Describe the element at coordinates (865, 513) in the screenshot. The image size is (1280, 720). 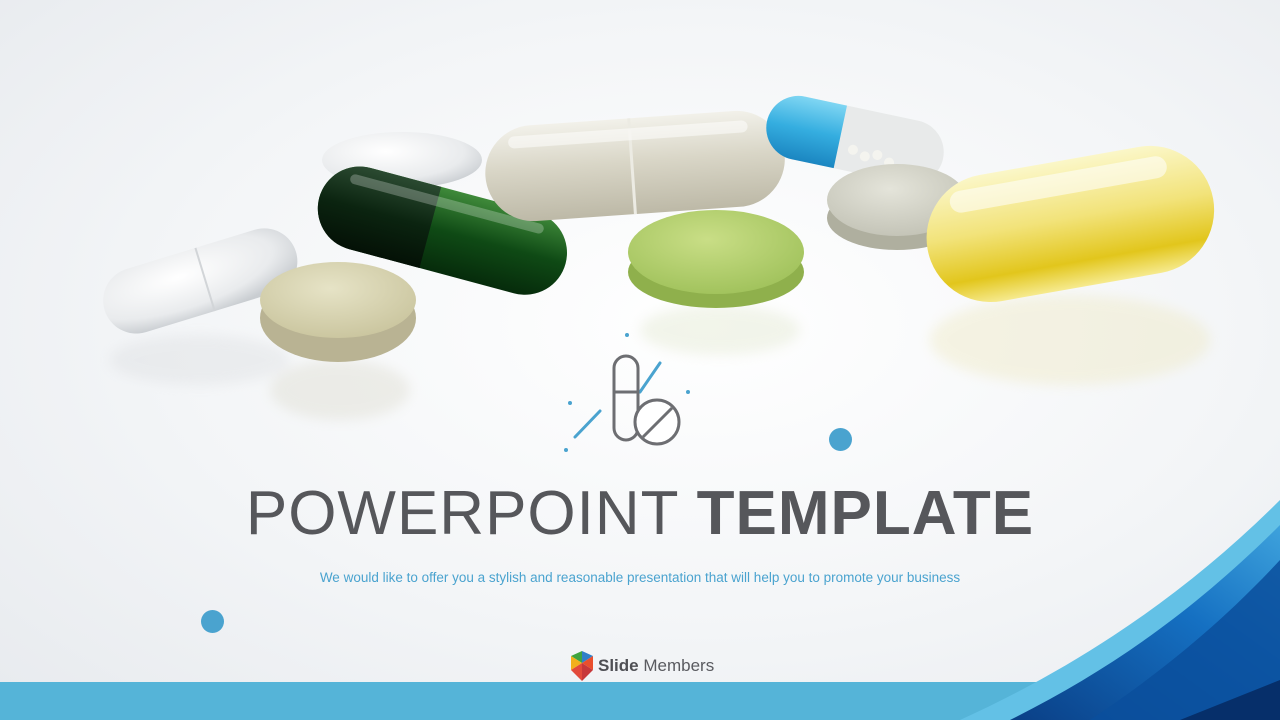
I see `title-bold-part: TEMPLATE` at that location.